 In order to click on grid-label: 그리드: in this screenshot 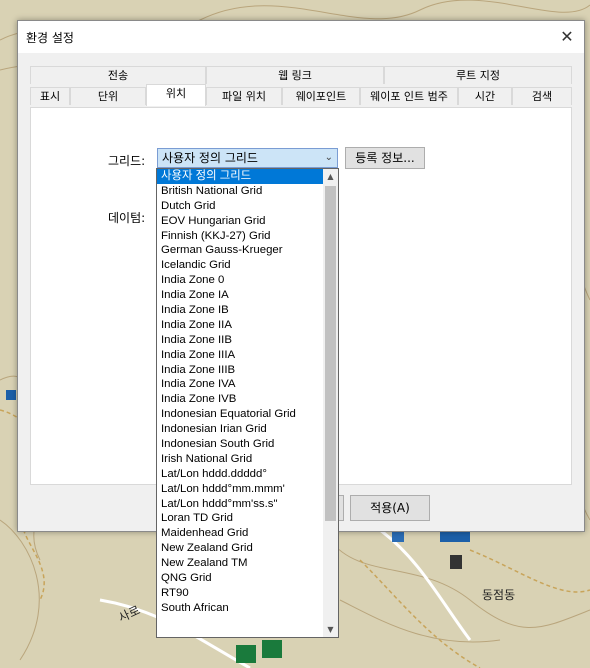, I will do `click(127, 161)`.